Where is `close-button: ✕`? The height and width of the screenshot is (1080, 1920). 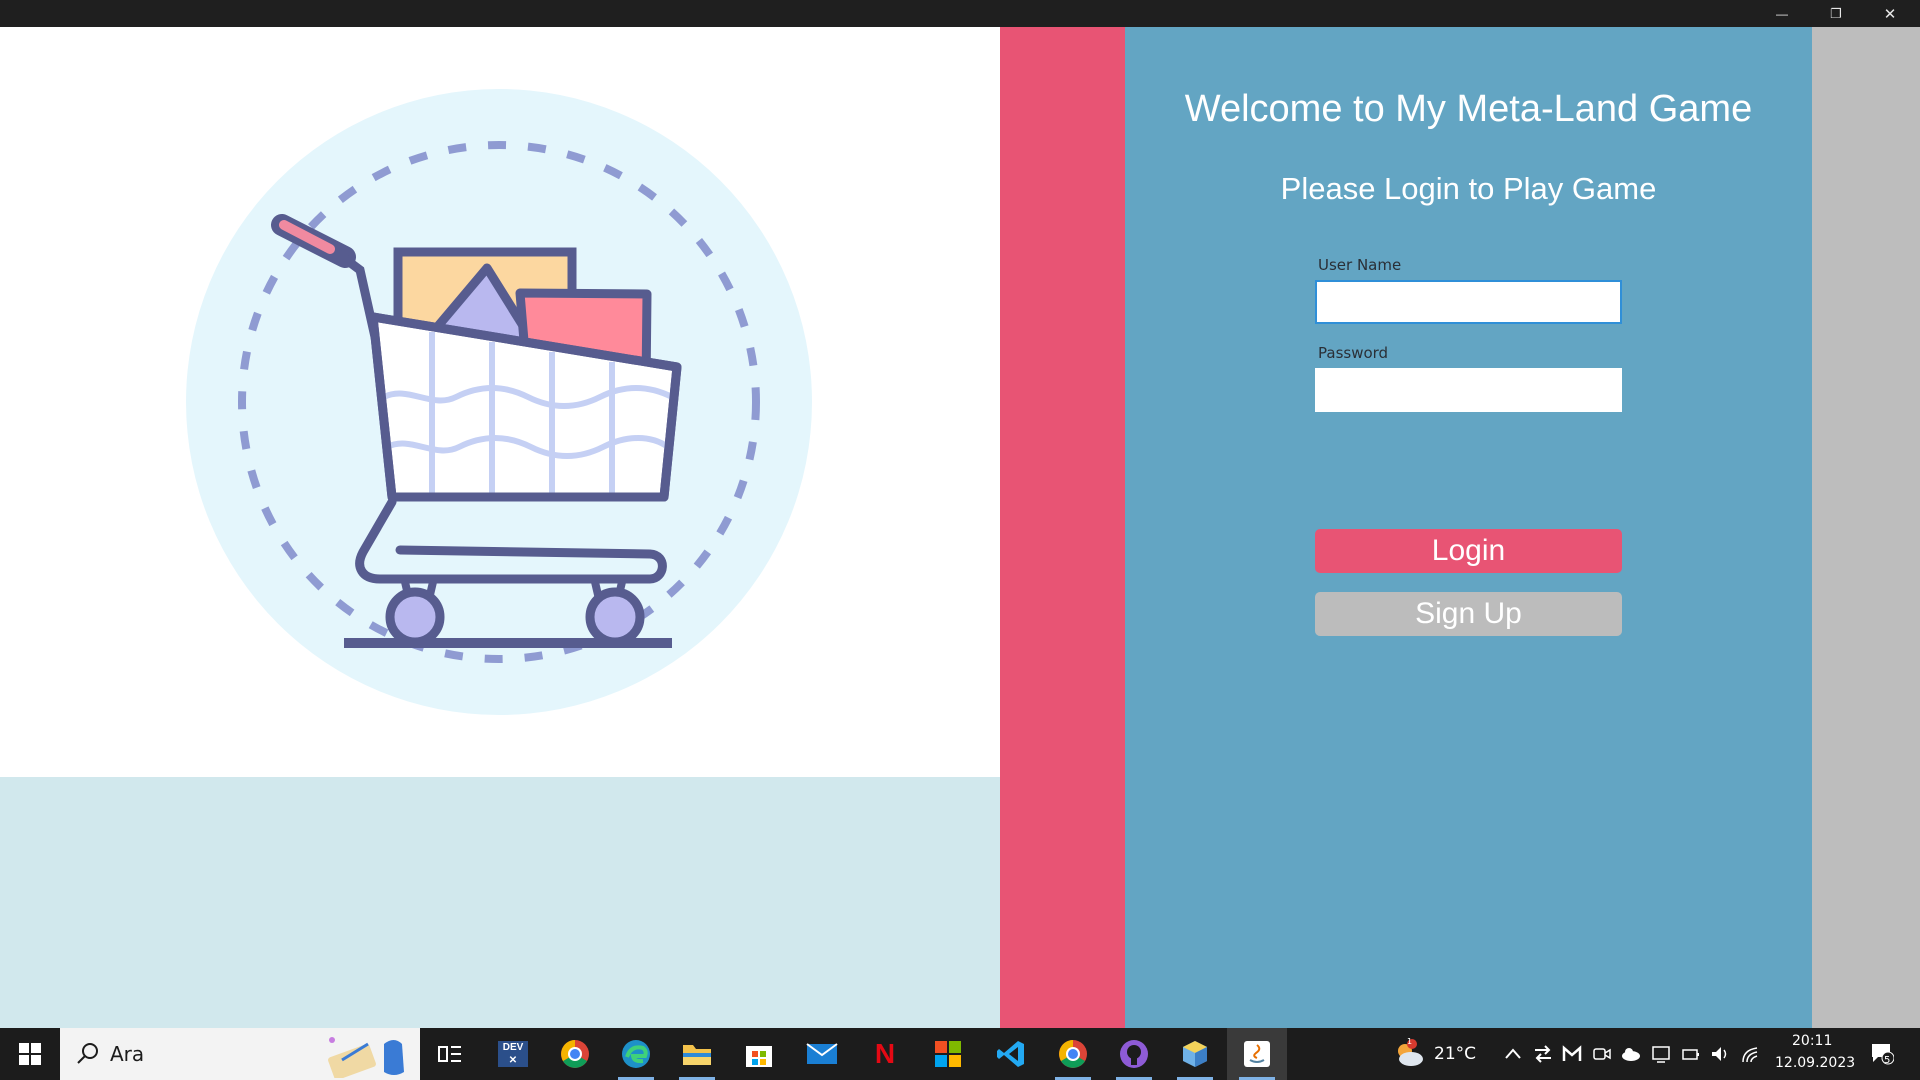
close-button: ✕ is located at coordinates (1890, 13).